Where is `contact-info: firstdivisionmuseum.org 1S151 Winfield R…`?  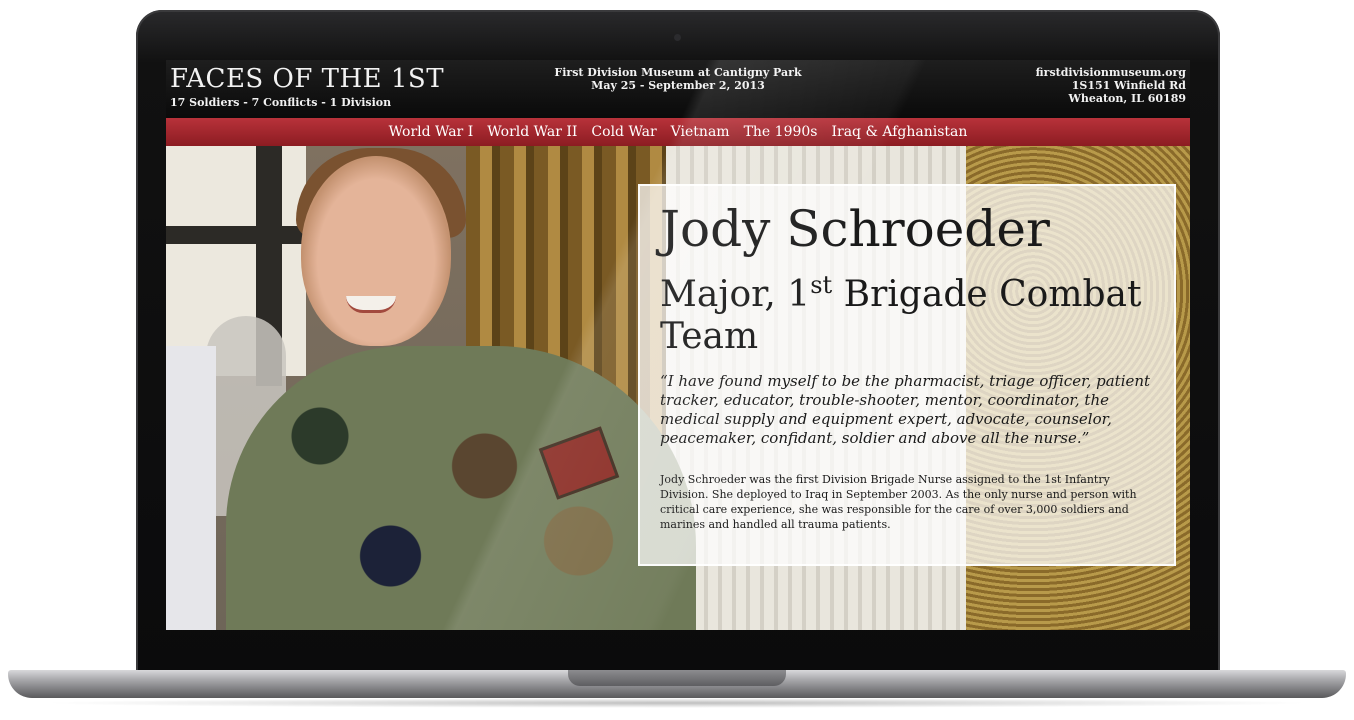 contact-info: firstdivisionmuseum.org 1S151 Winfield R… is located at coordinates (1111, 85).